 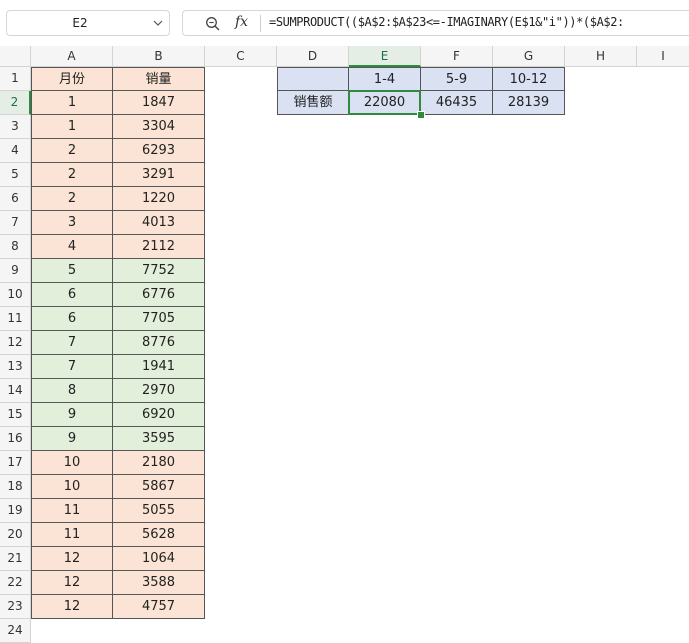 I want to click on column-header-e: E, so click(x=385, y=56).